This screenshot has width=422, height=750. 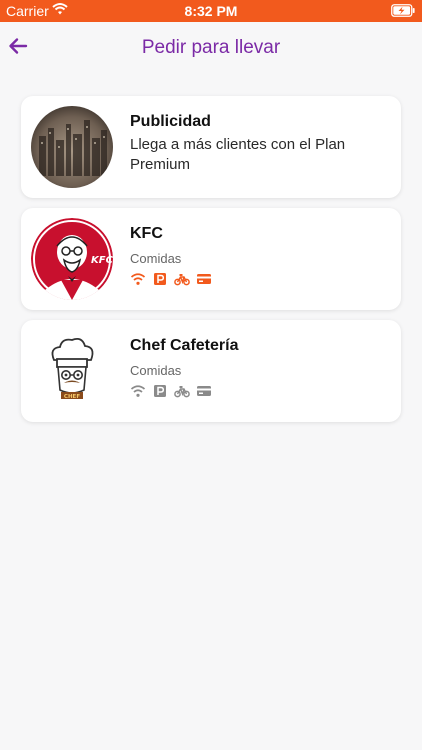 What do you see at coordinates (238, 154) in the screenshot?
I see `card-description: Llega a más clientes con el Plan Premium` at bounding box center [238, 154].